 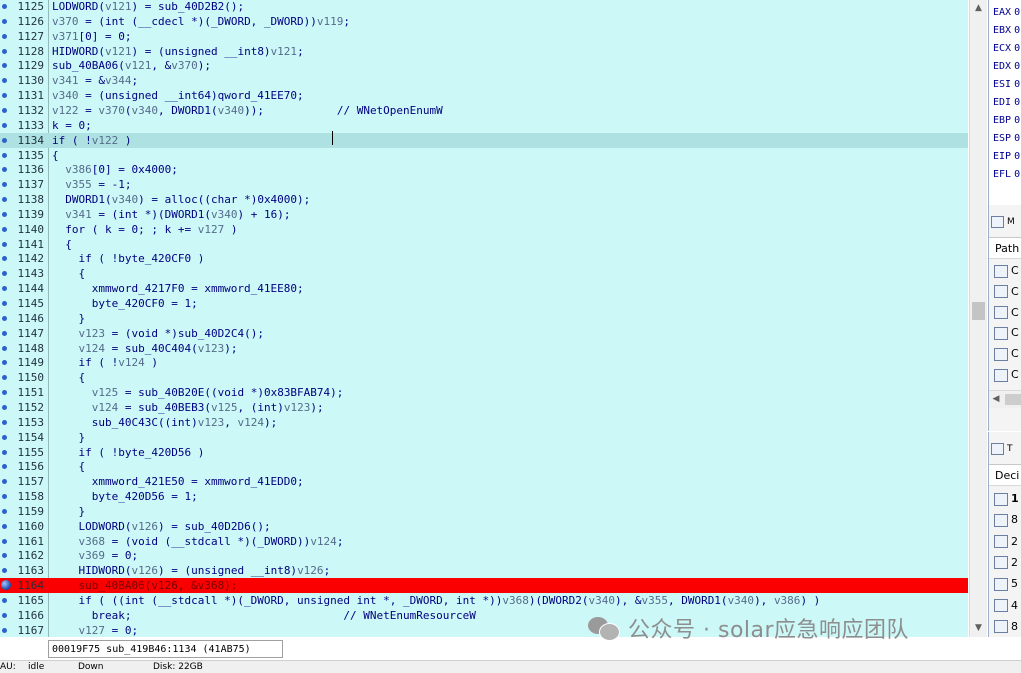 I want to click on thread-item: 5, so click(x=1006, y=584).